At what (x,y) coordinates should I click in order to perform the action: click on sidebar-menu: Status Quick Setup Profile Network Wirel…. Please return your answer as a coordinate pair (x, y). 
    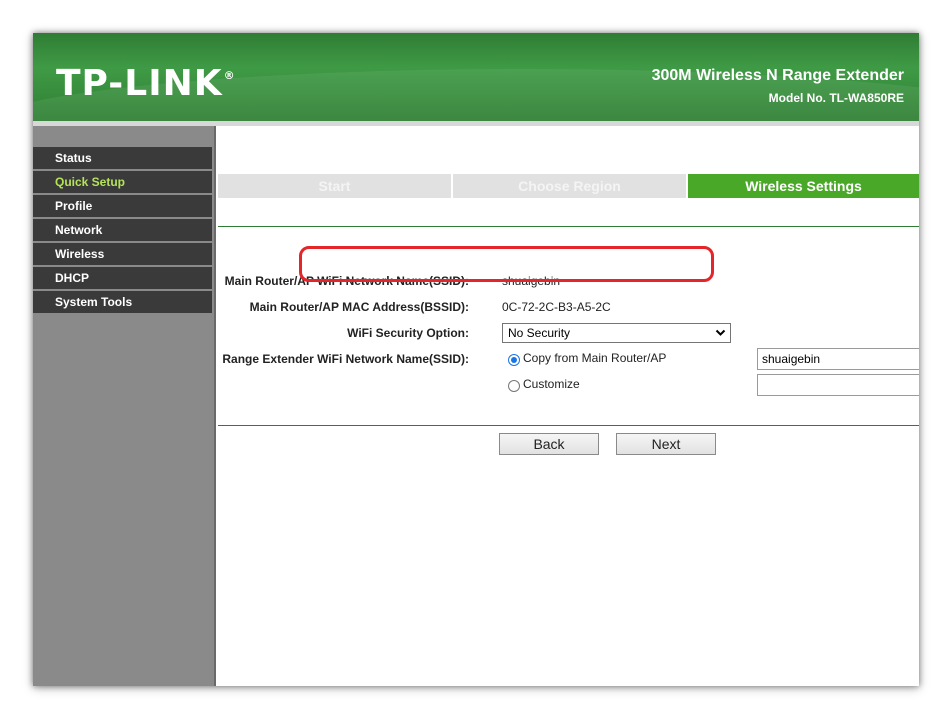
    Looking at the image, I should click on (122, 231).